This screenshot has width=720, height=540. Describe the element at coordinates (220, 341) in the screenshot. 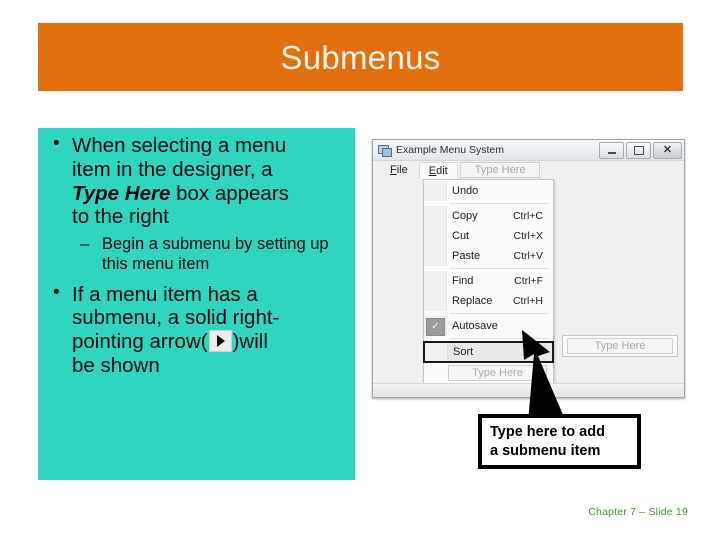

I see `right-pointing-arrow-icon` at that location.